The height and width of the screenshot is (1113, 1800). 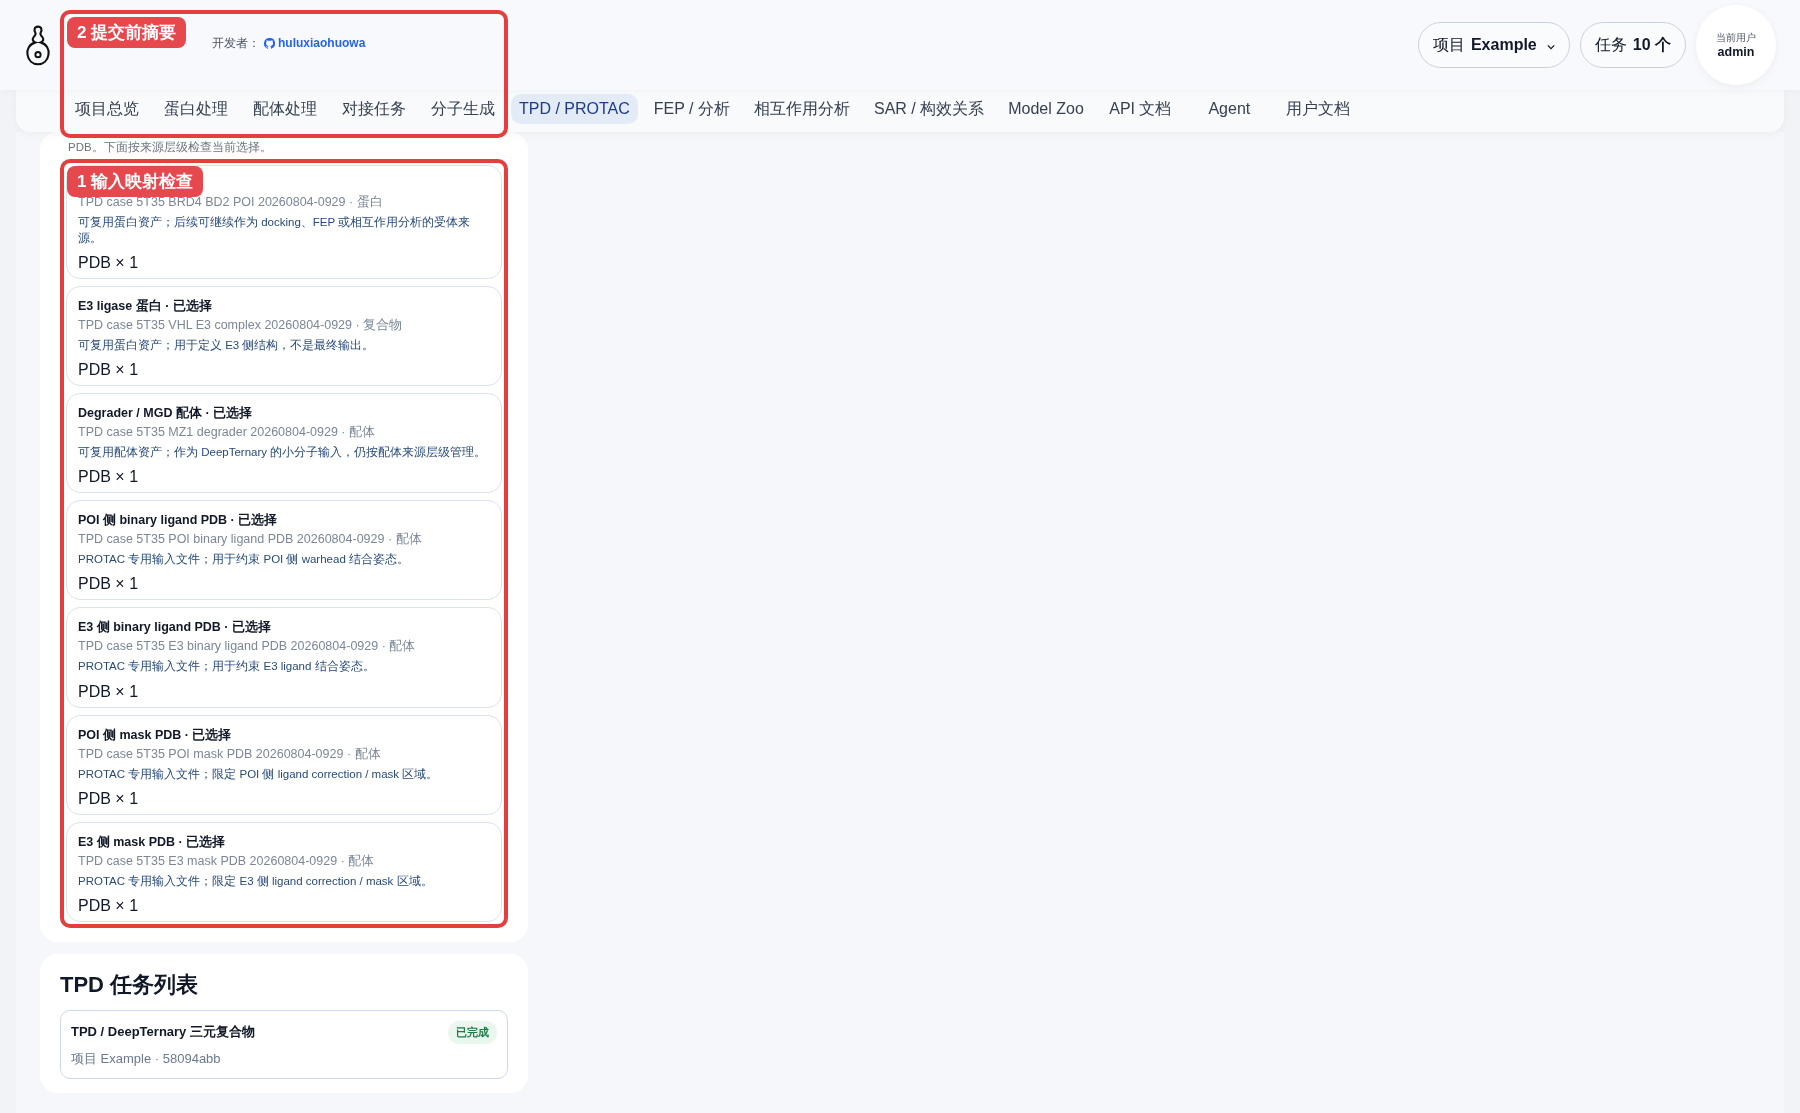 I want to click on nav-tab: SAR / 构效关系, so click(x=929, y=109).